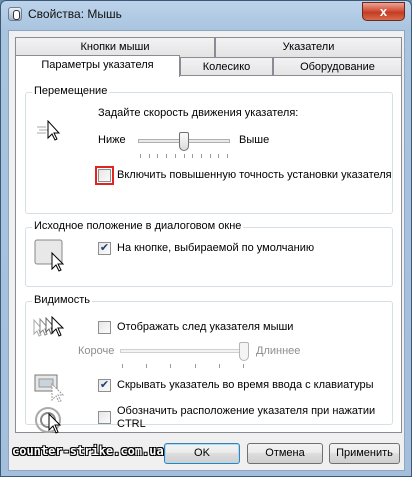 This screenshot has width=412, height=477. What do you see at coordinates (131, 424) in the screenshot?
I see `show-location-ctrl-label-line2: CTRL` at bounding box center [131, 424].